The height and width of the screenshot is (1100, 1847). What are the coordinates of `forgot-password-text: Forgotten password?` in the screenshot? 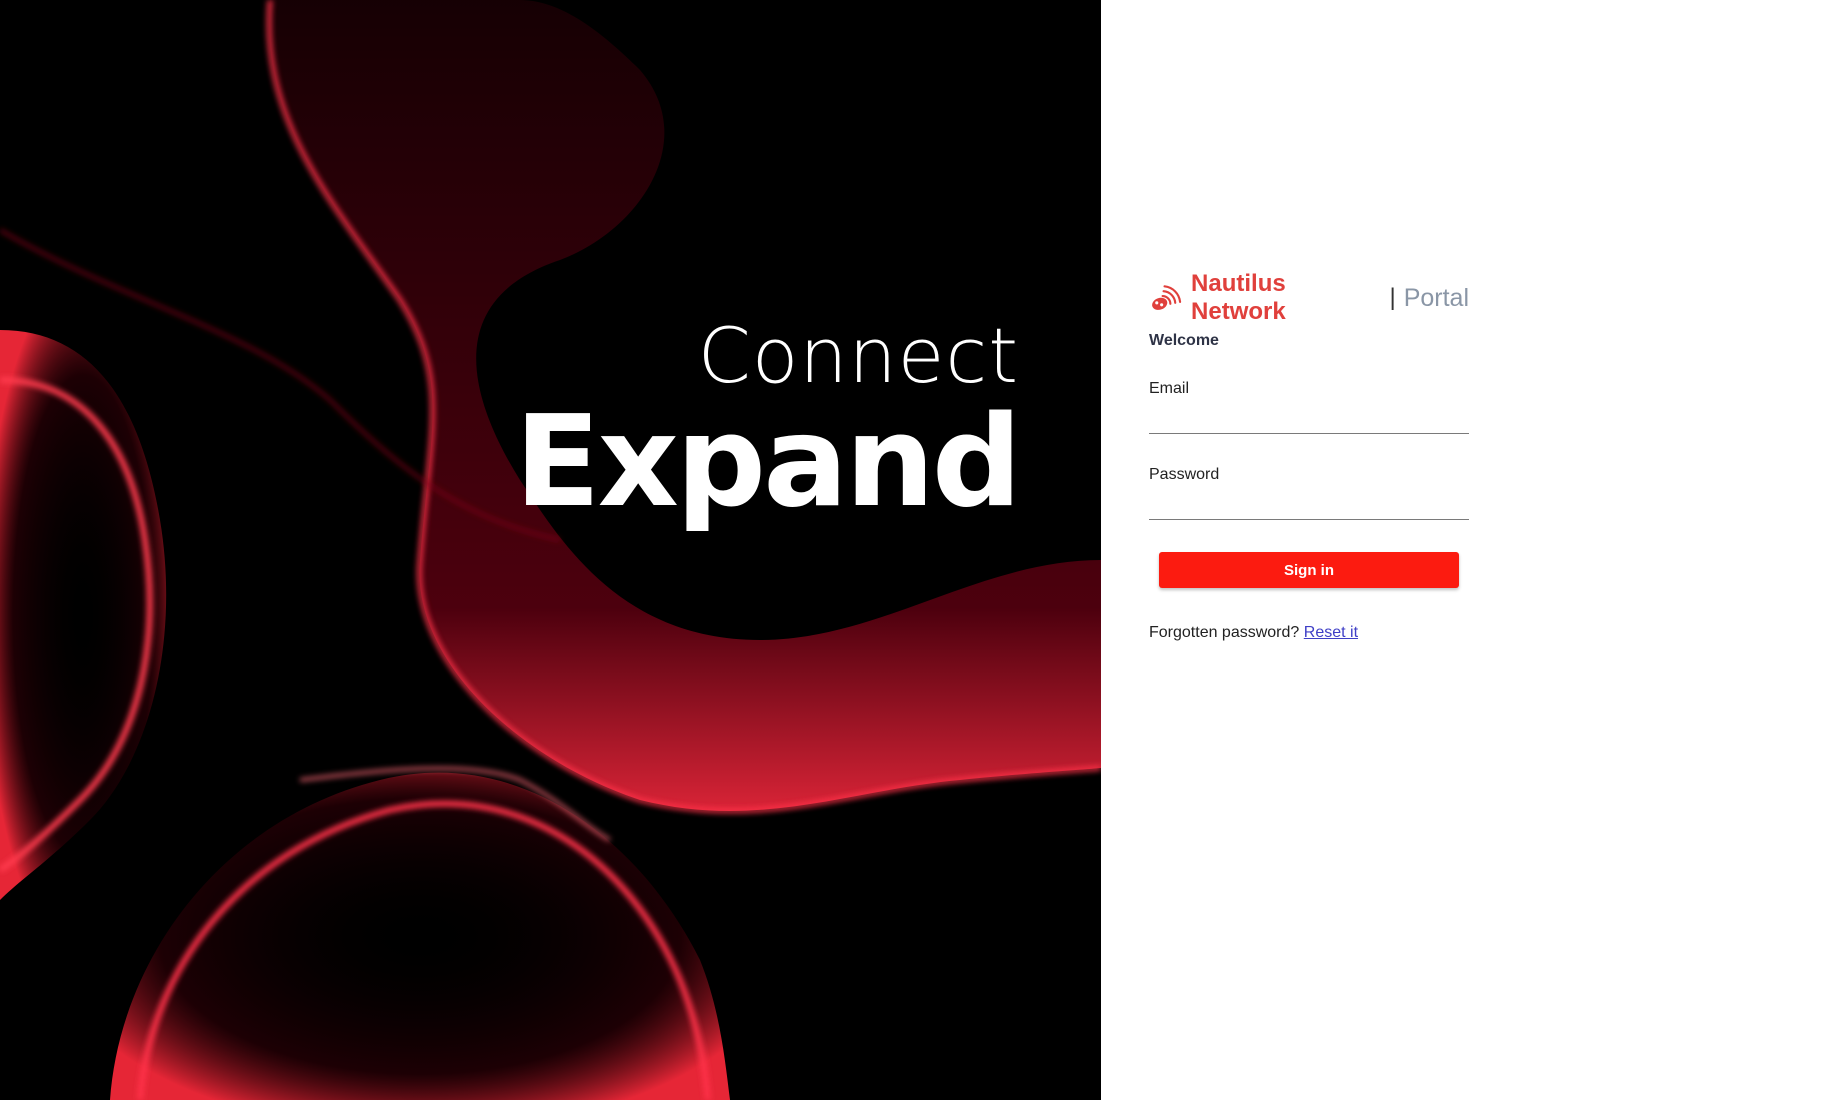 It's located at (1224, 632).